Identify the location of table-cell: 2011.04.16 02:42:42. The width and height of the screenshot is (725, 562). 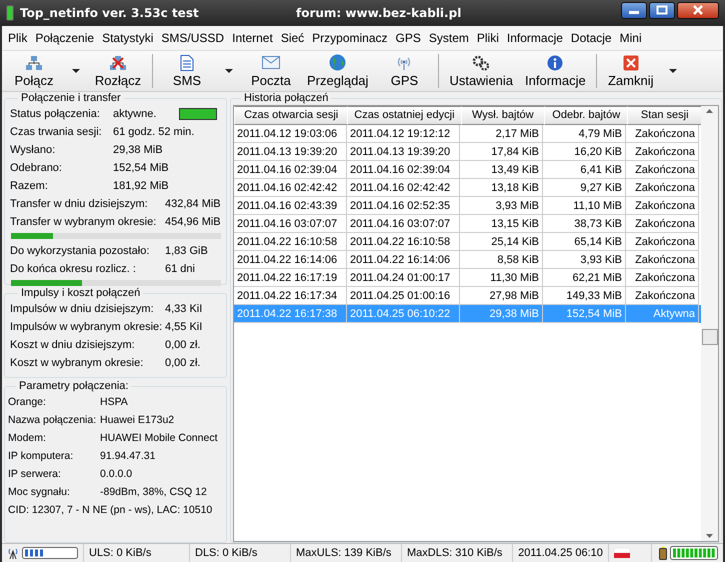
(403, 188).